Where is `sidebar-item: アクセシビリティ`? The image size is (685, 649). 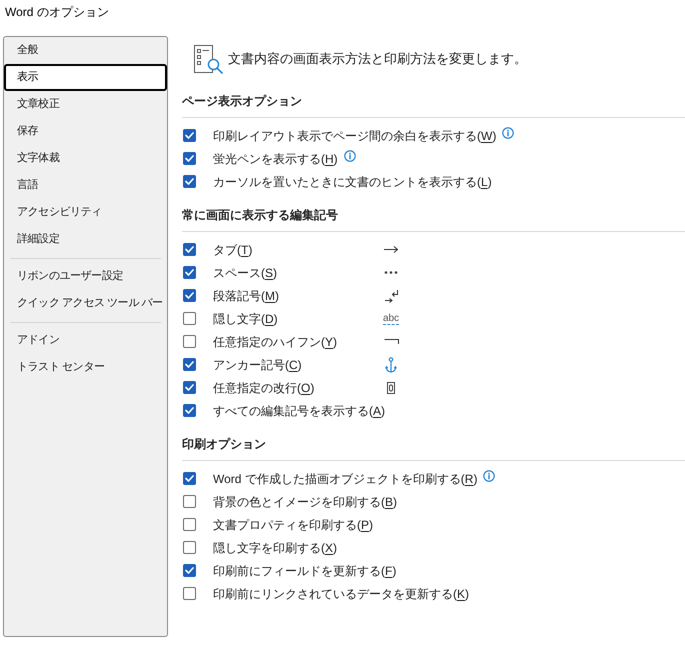
sidebar-item: アクセシビリティ is located at coordinates (85, 212).